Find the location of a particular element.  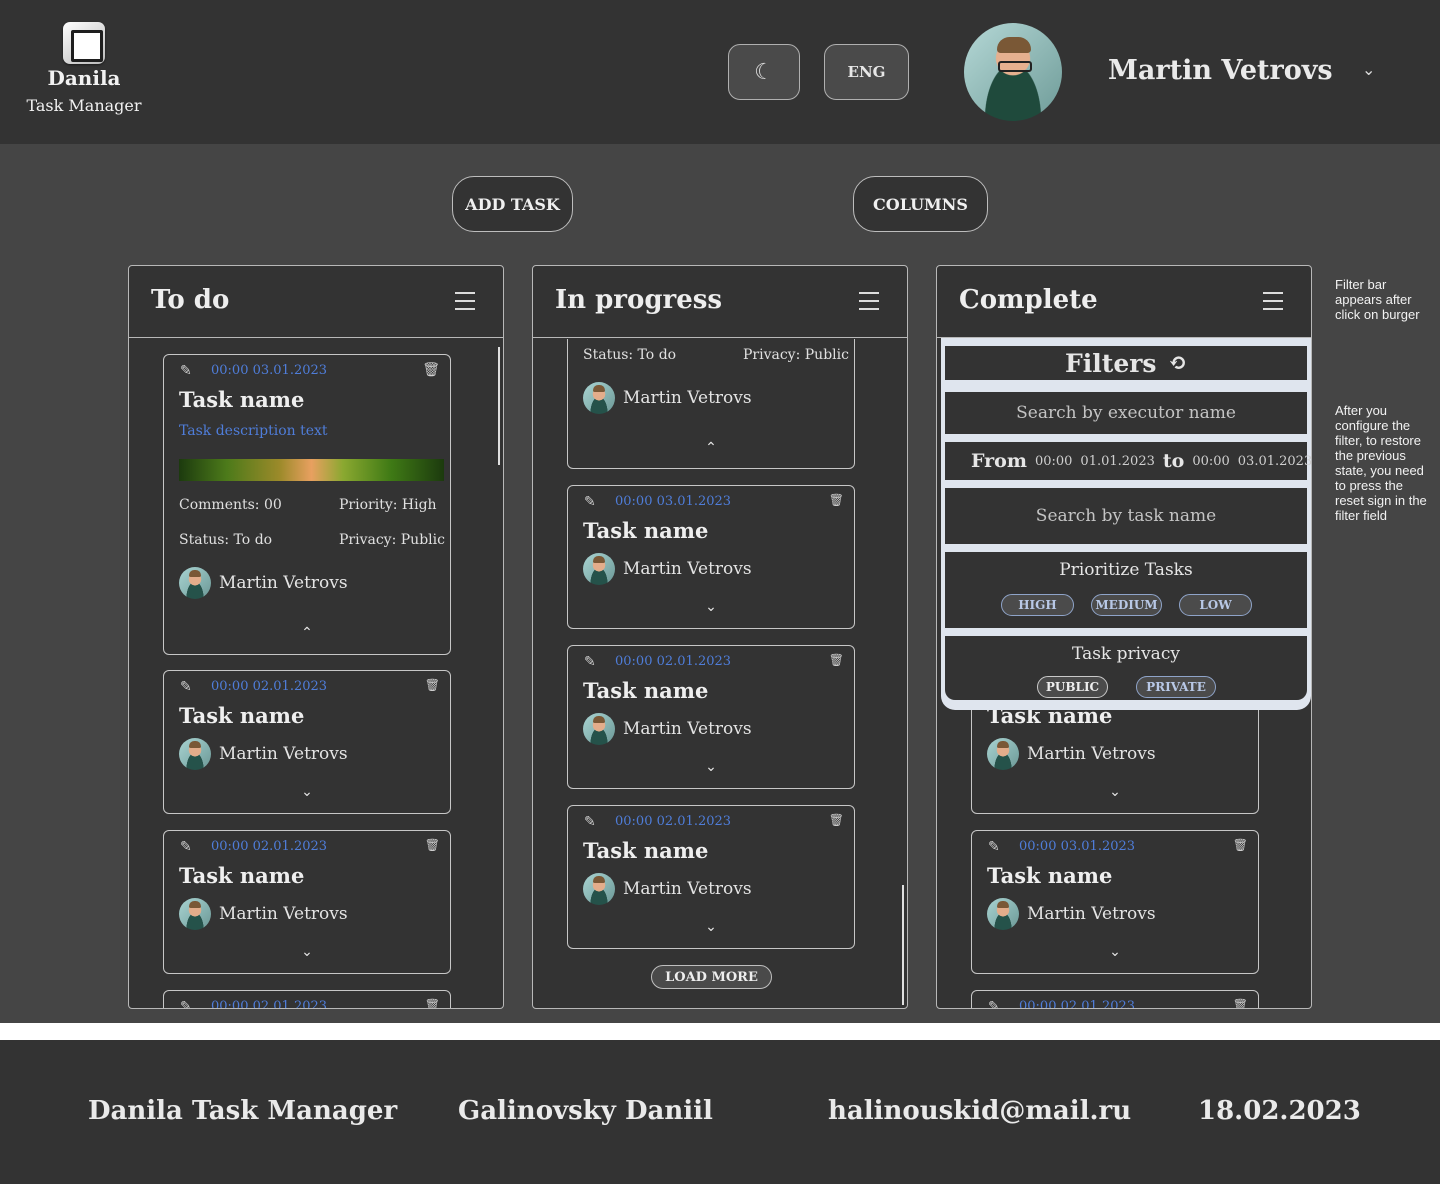

columns-button: COLUMNS is located at coordinates (920, 204).